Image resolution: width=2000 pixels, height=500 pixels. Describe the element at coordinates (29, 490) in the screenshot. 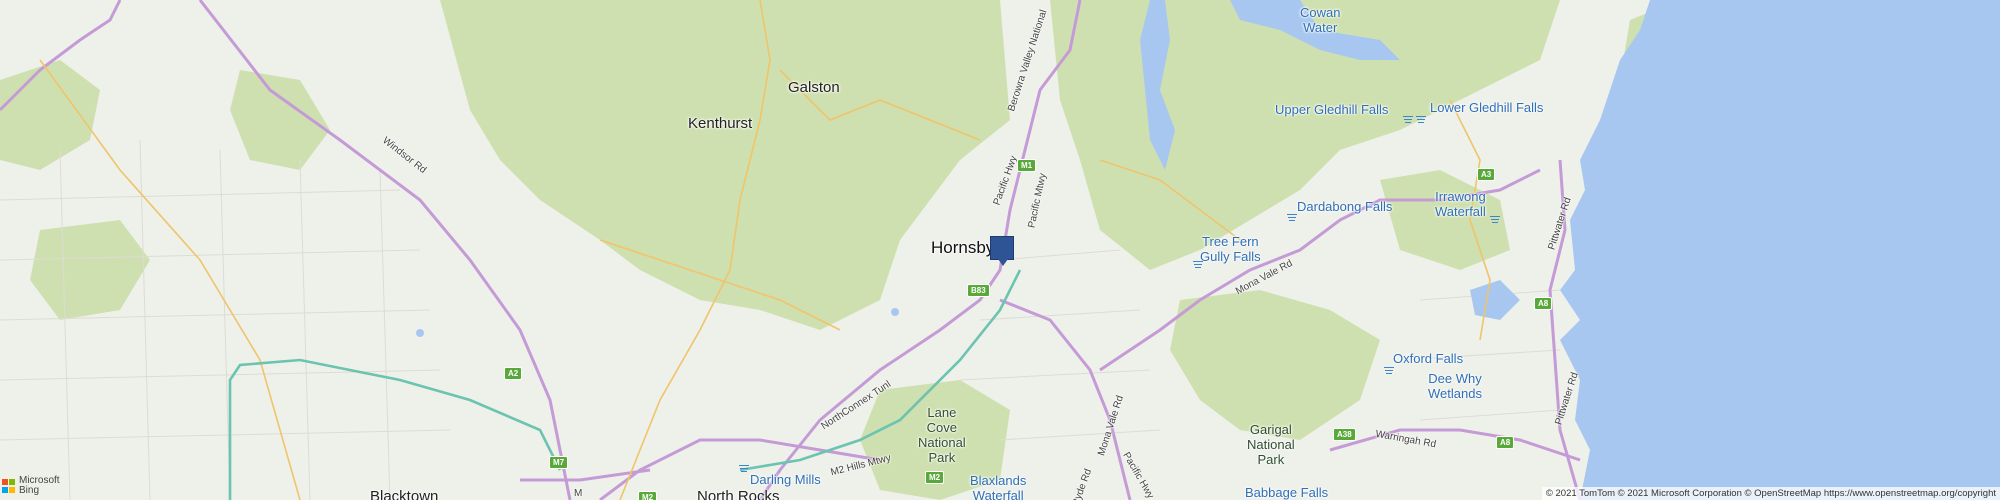

I see `bing-logo-bing-text: Bing` at that location.